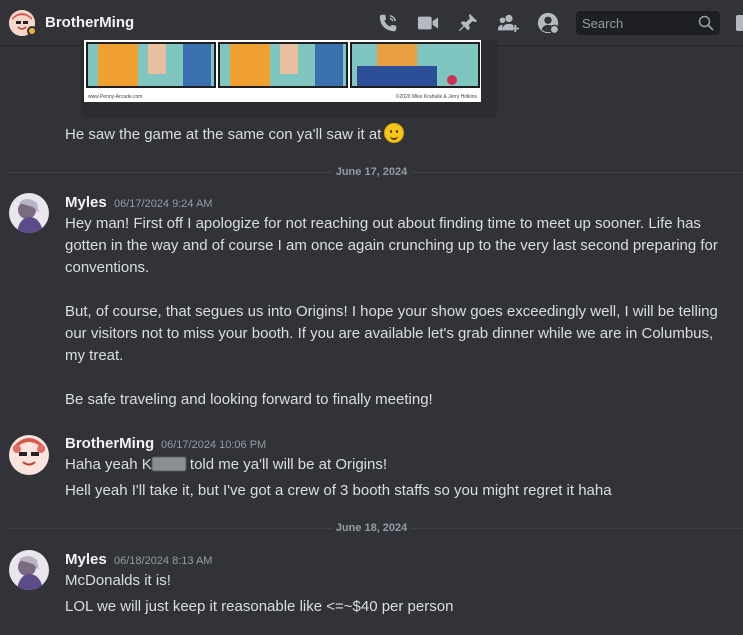  I want to click on message-timestamp: 06/17/2024 9:24 AM, so click(163, 204).